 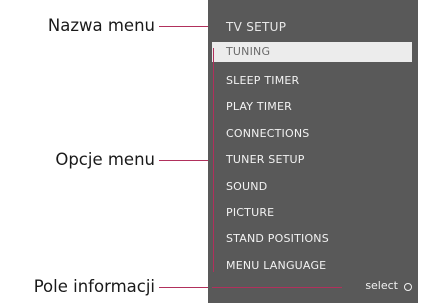 I want to click on menu-item-sleep-timer: SLEEP TIMER, so click(x=313, y=81).